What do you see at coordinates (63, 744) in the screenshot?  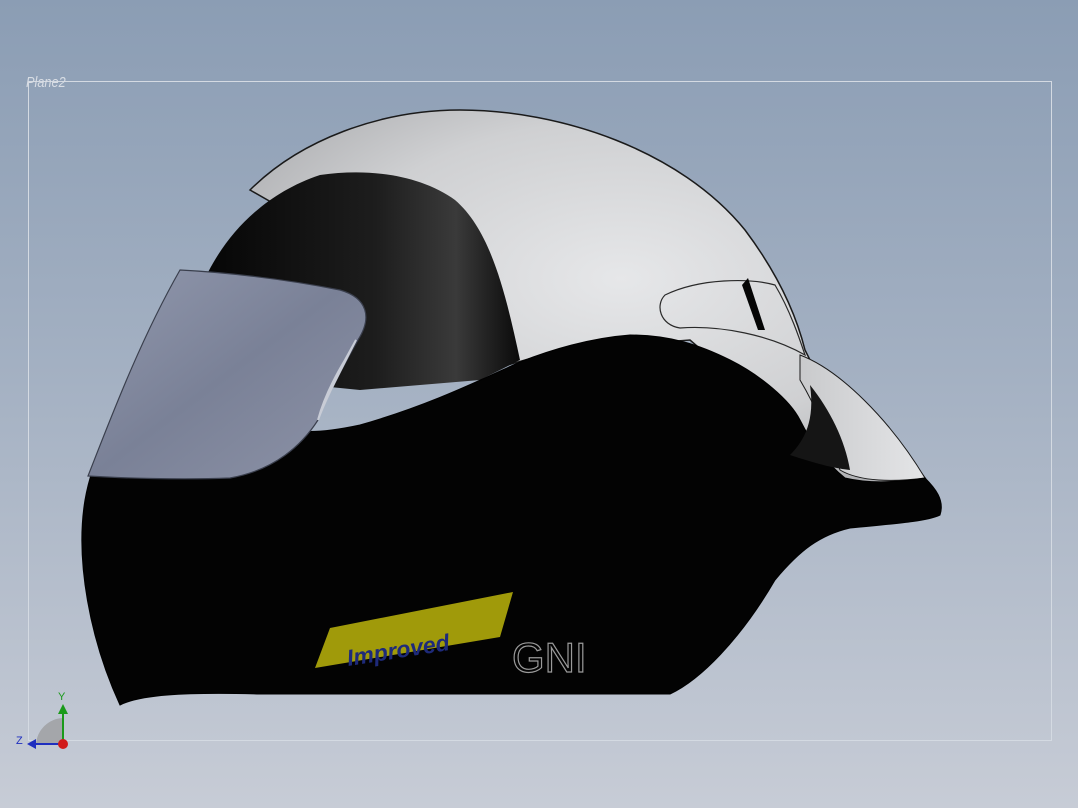 I see `x-axis-dot` at bounding box center [63, 744].